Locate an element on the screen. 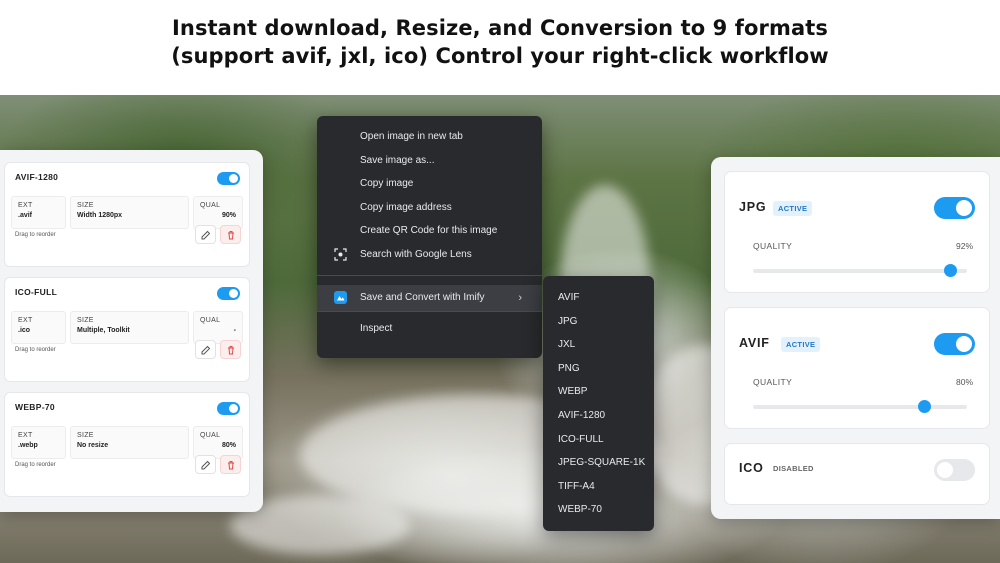  submenu-item-webp: WEBP is located at coordinates (598, 392).